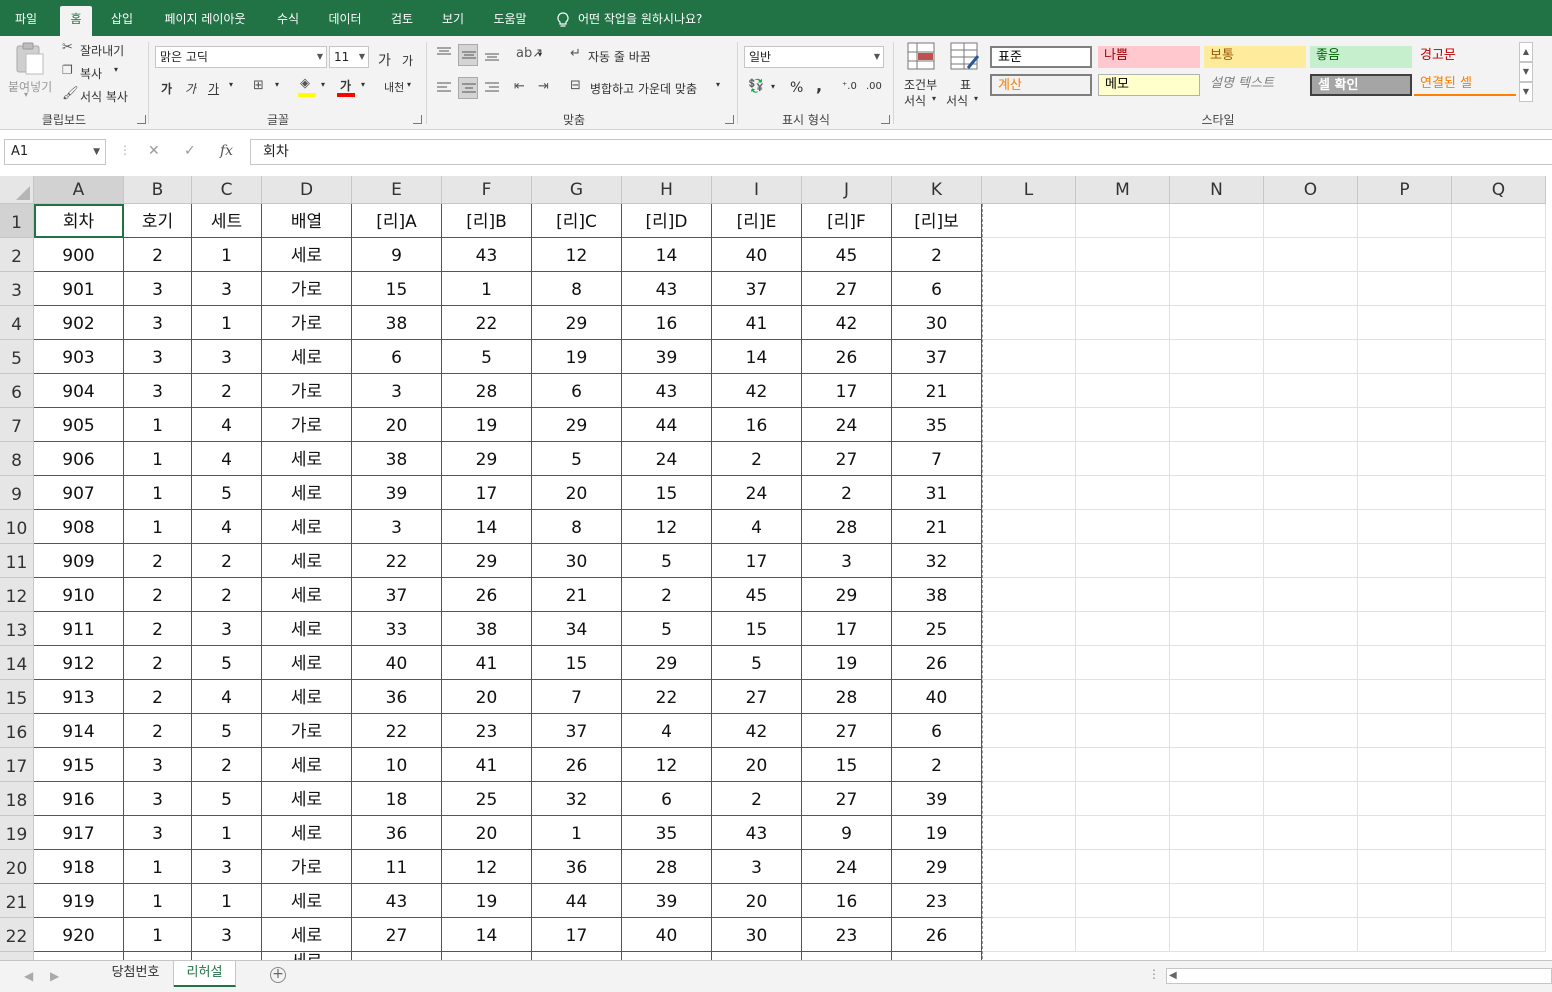 The image size is (1552, 992). What do you see at coordinates (487, 391) in the screenshot?
I see `table-cell: 28` at bounding box center [487, 391].